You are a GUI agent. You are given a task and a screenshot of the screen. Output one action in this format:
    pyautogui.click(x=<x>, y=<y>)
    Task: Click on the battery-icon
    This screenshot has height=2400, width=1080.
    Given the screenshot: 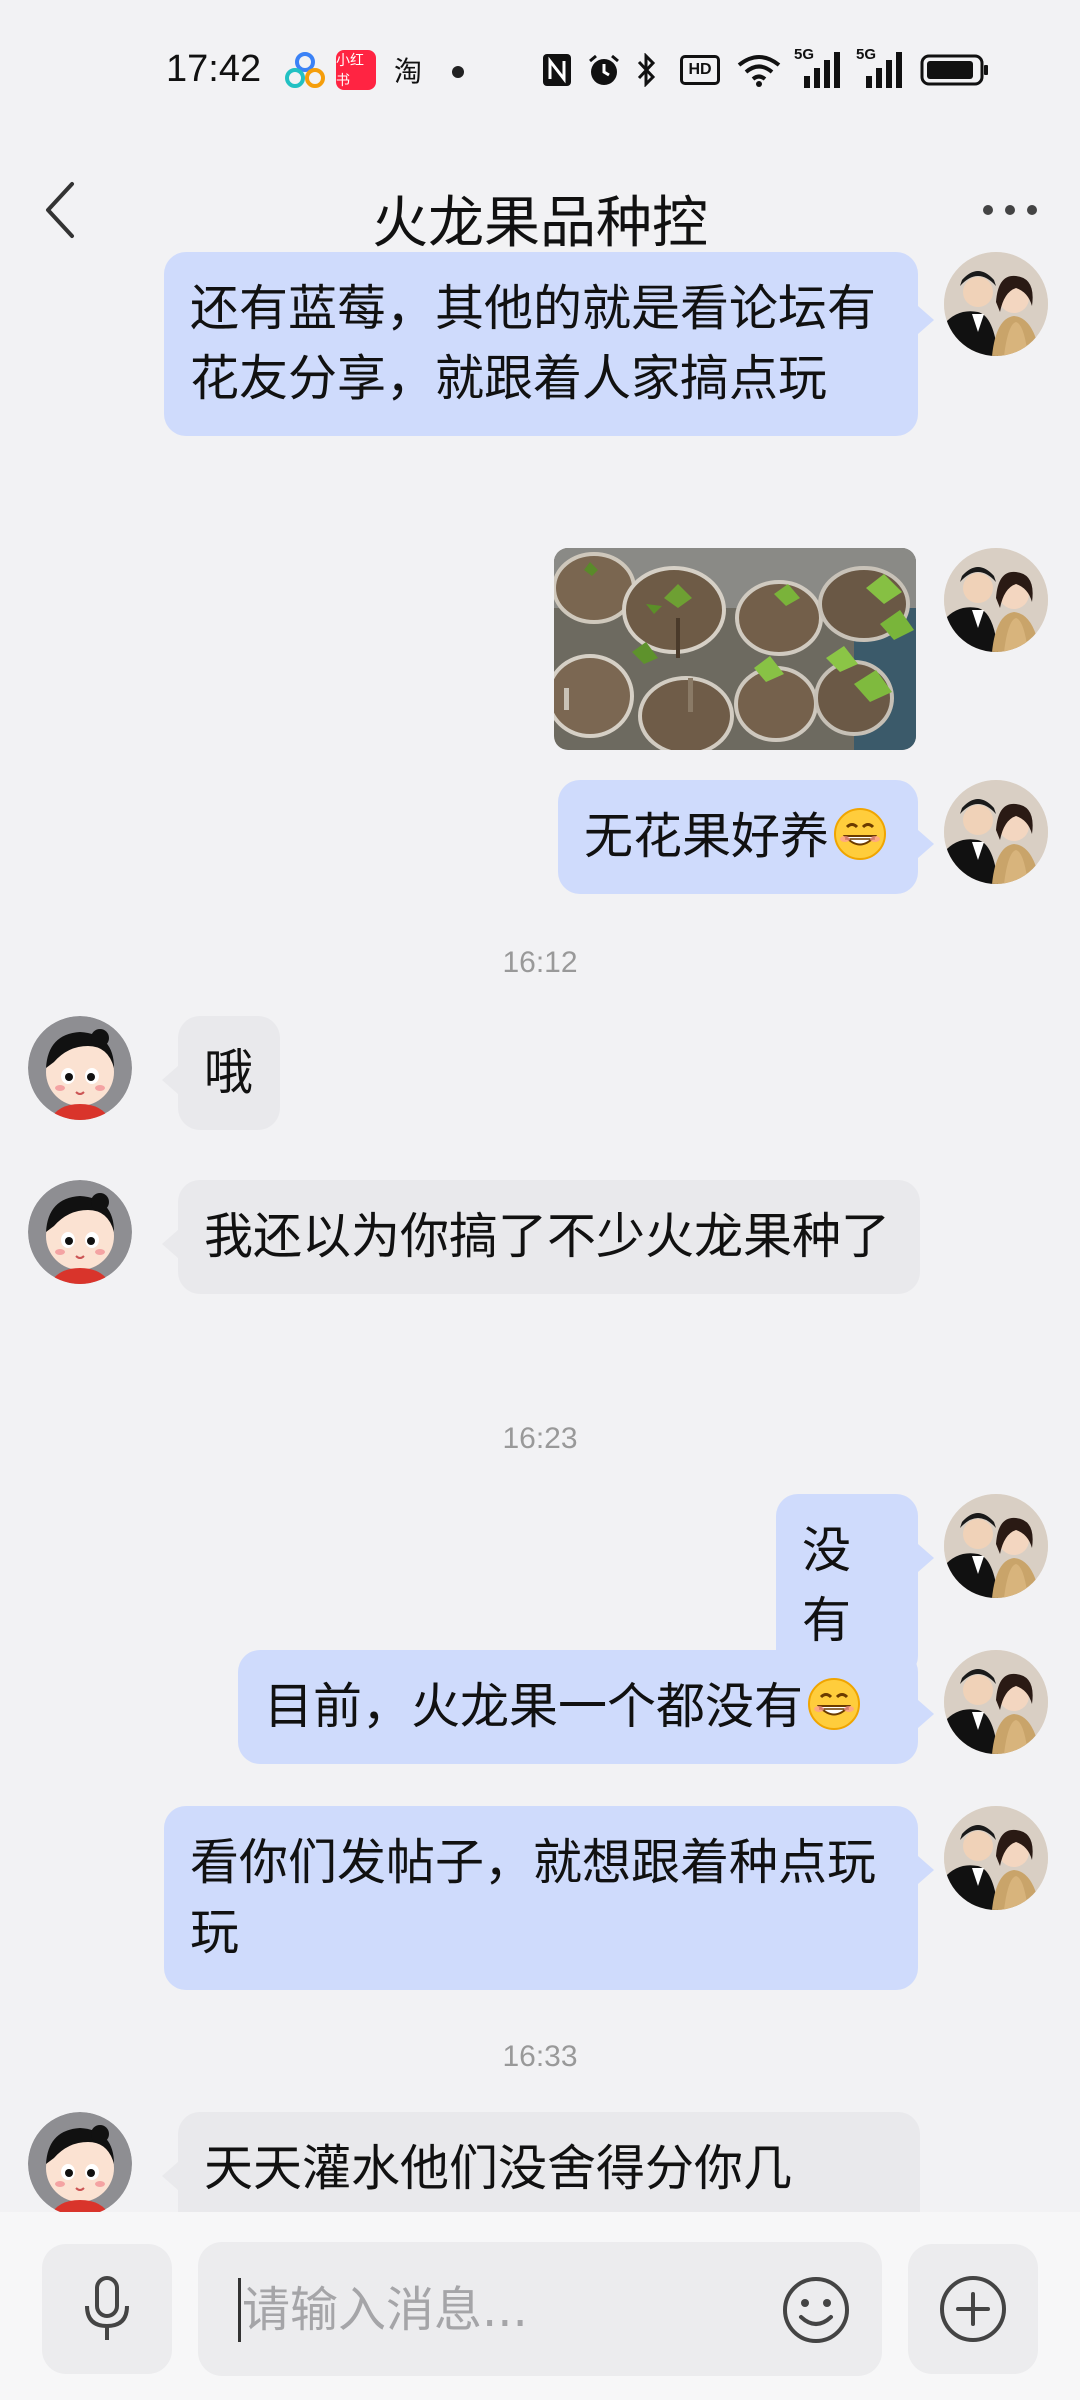 What is the action you would take?
    pyautogui.click(x=955, y=70)
    